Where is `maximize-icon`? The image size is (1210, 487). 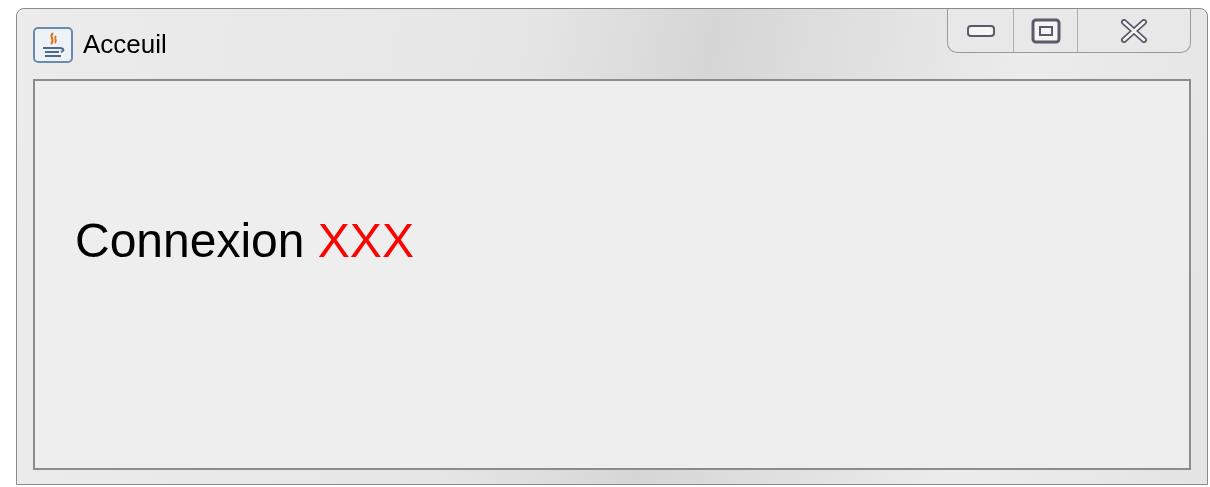
maximize-icon is located at coordinates (1045, 30).